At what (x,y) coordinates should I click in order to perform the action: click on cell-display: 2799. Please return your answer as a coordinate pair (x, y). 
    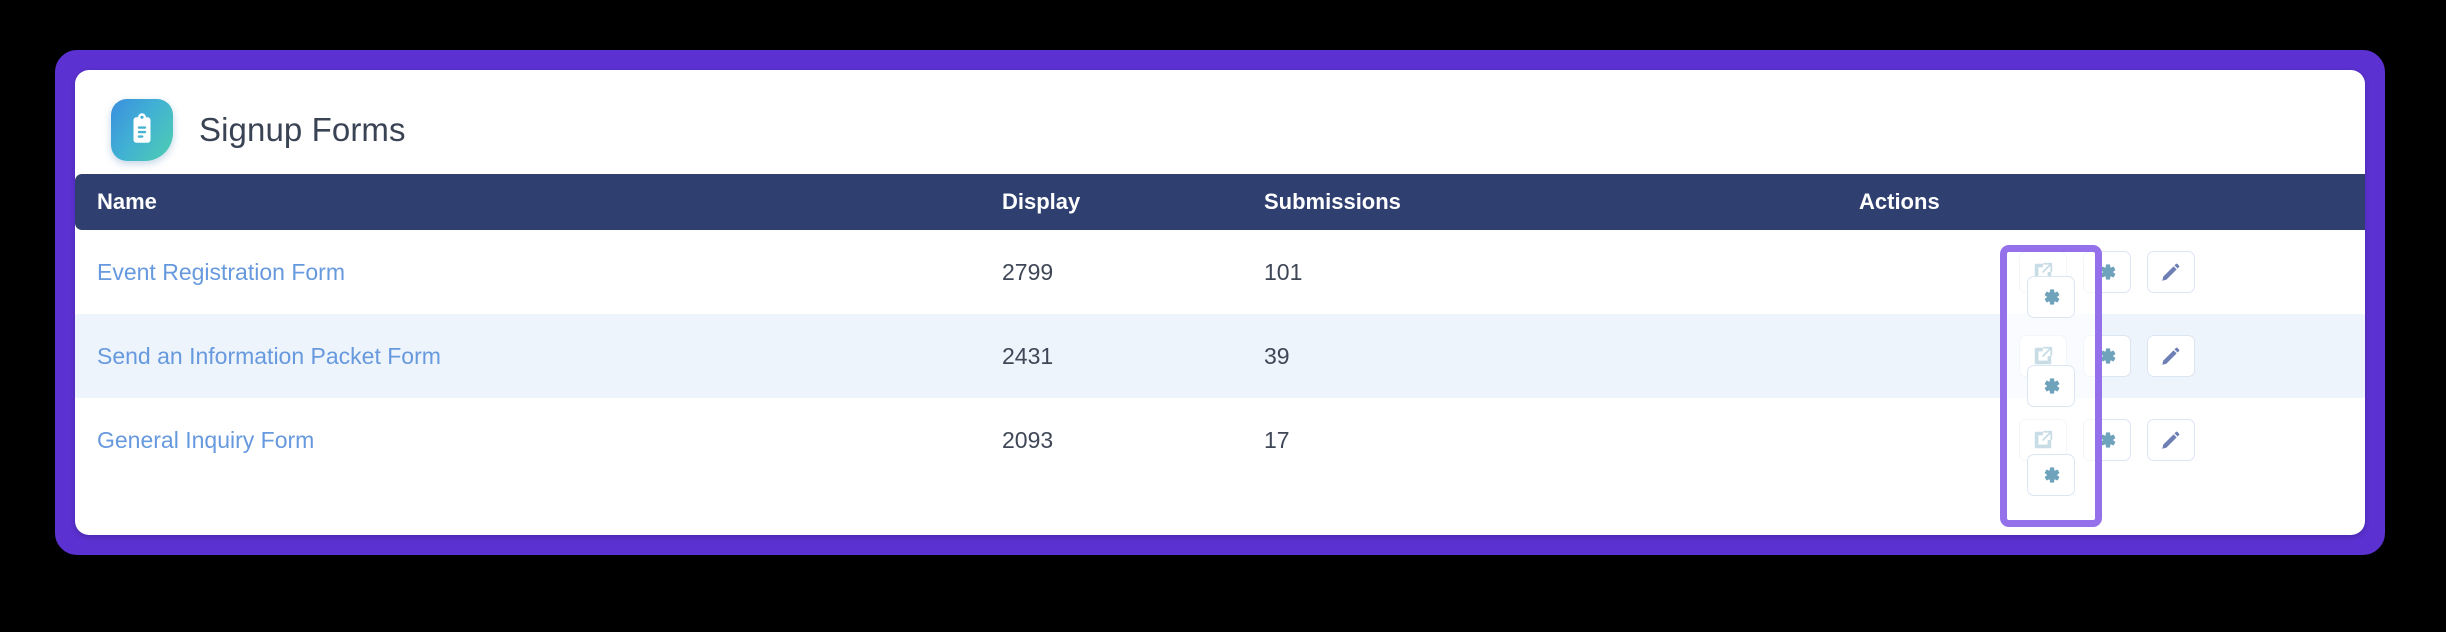
    Looking at the image, I should click on (1133, 272).